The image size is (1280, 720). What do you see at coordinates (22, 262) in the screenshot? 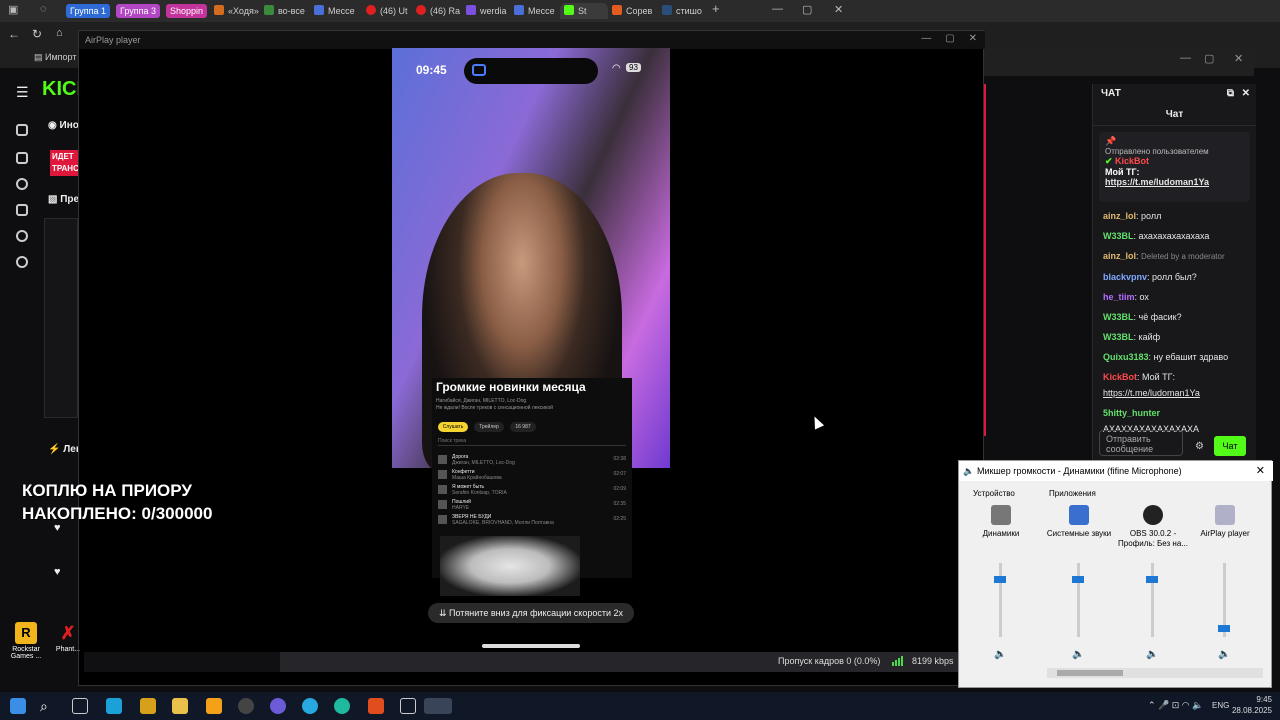
I see `settings-icon` at bounding box center [22, 262].